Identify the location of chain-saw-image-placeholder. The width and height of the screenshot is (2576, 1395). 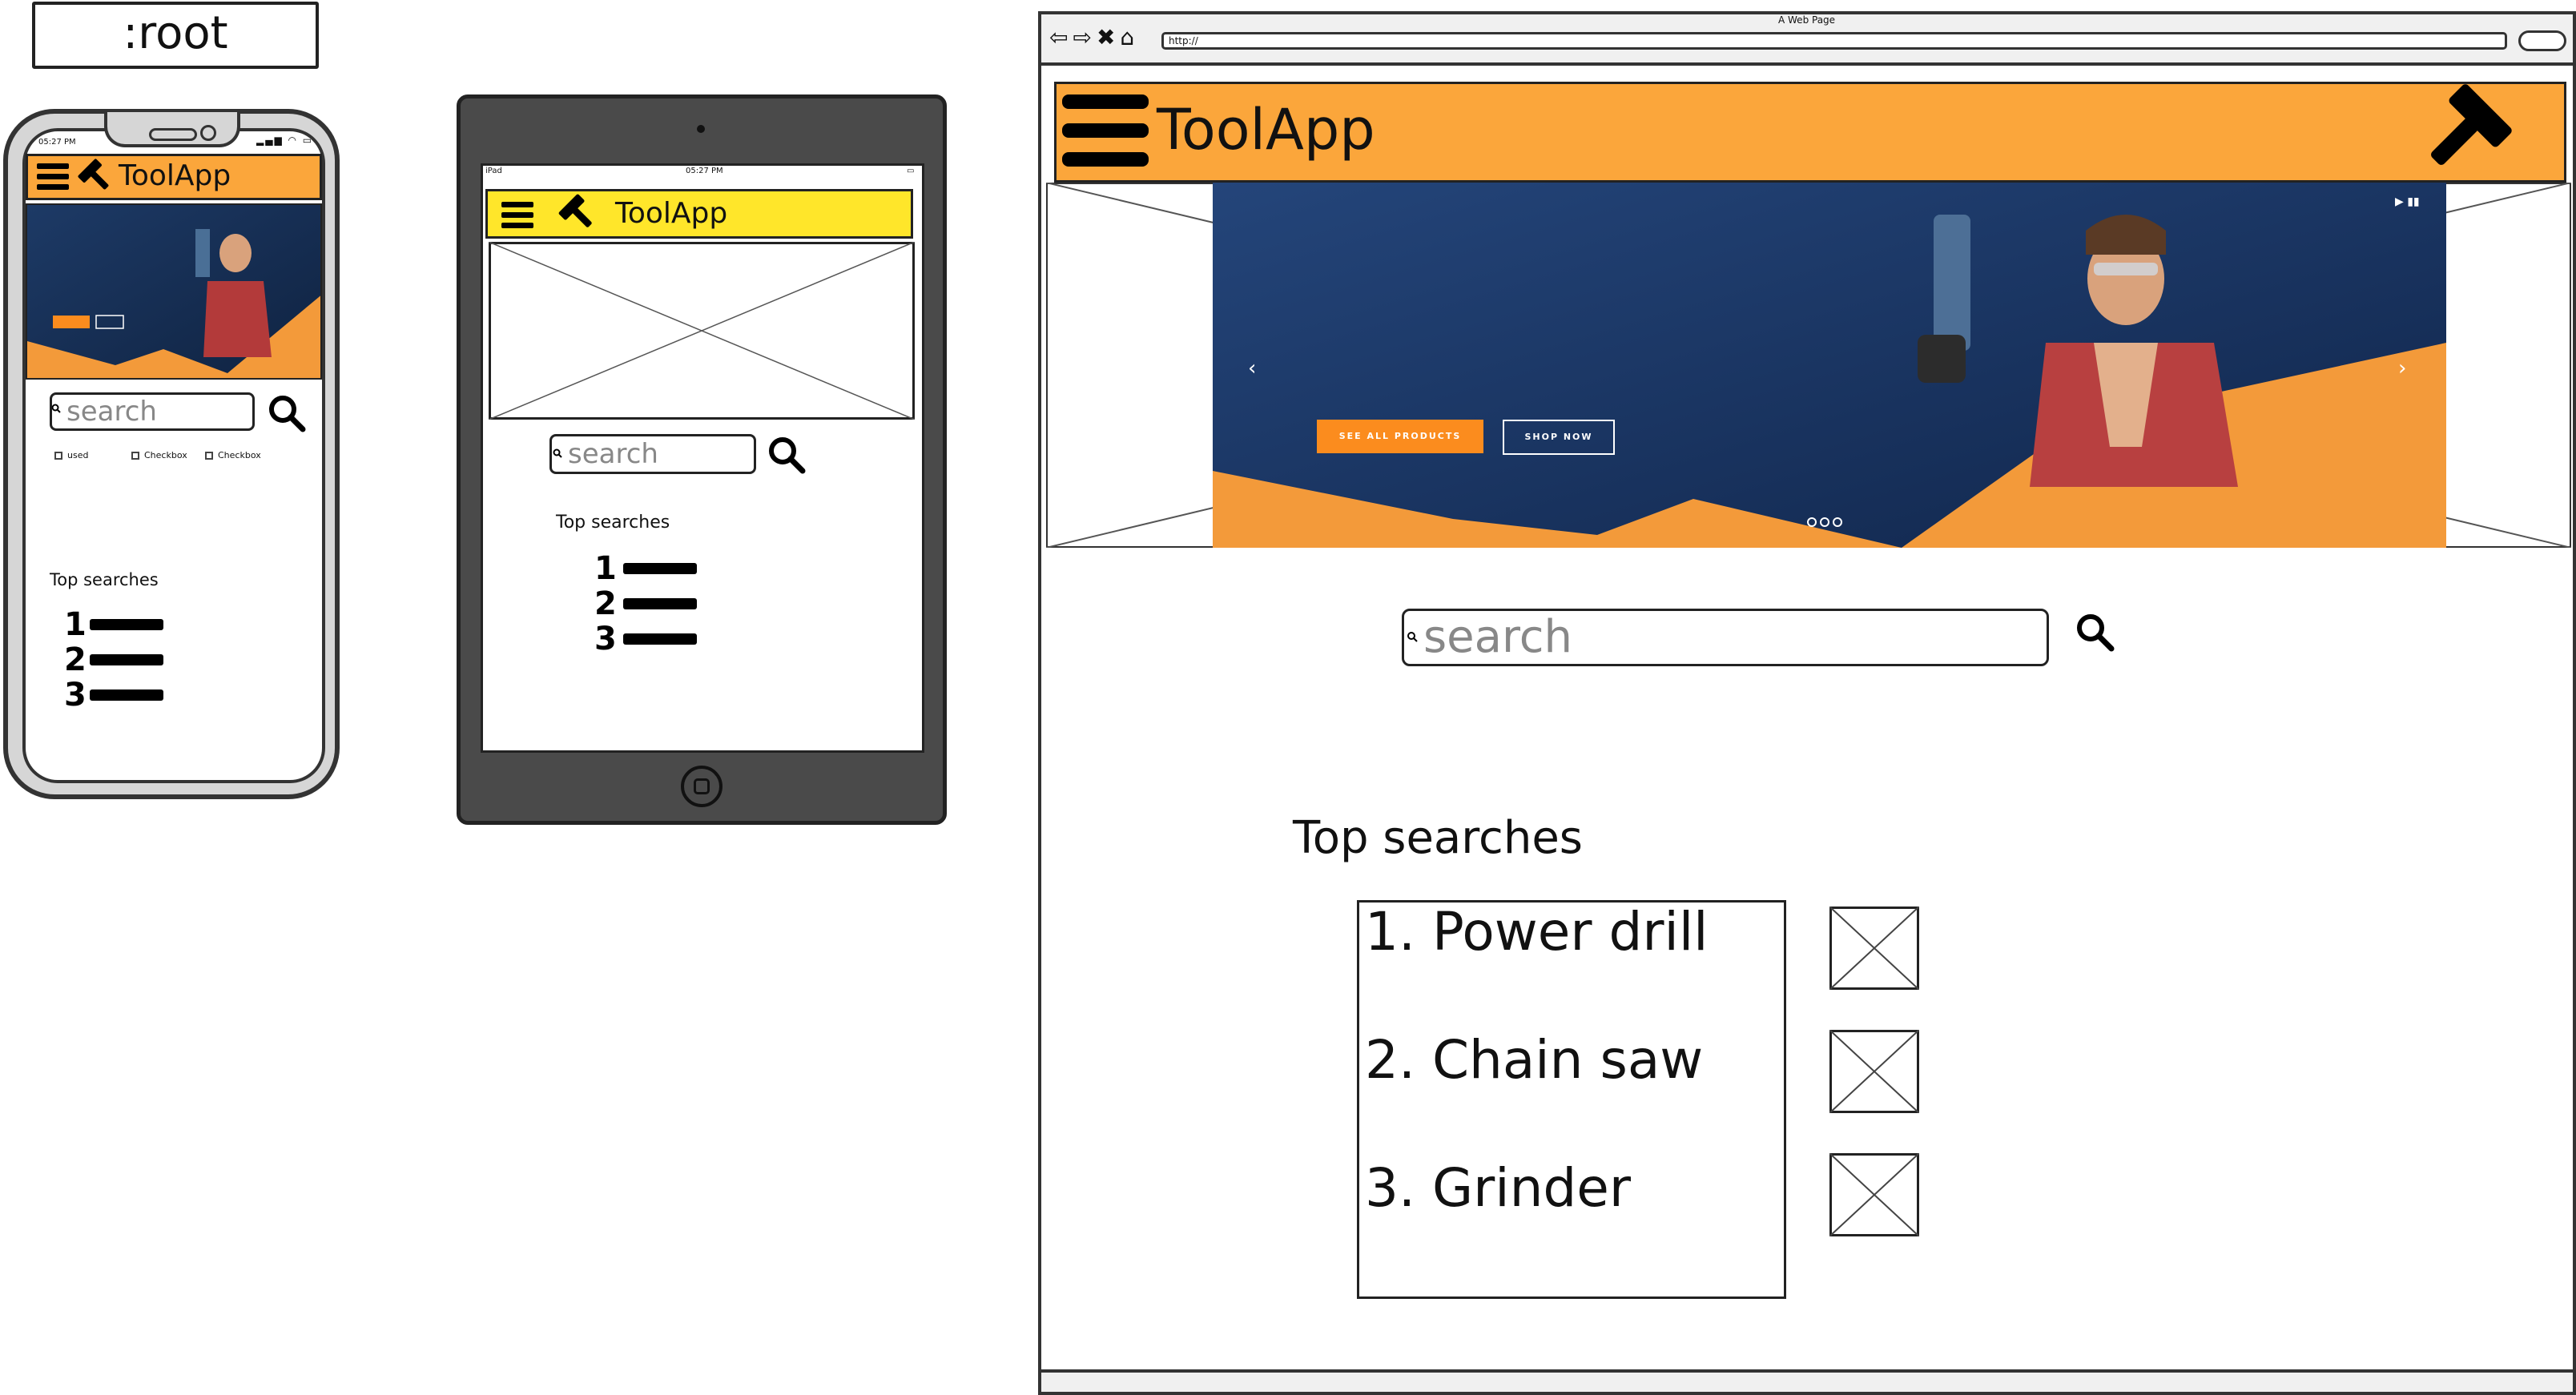
(1874, 1072).